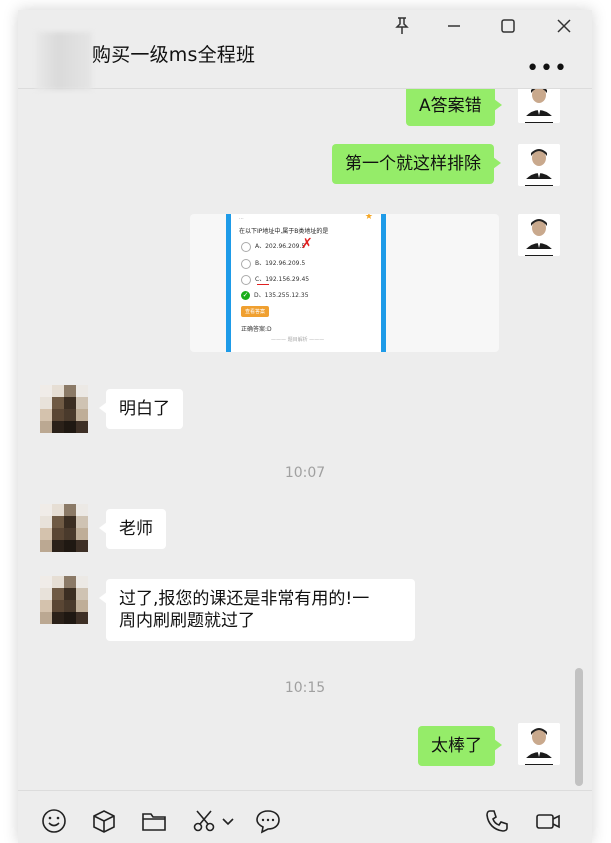 This screenshot has height=843, width=611. I want to click on message-bubble-other: 过了,报您的课还是非常有用的!一 周内刷刷题就过了, so click(257, 610).